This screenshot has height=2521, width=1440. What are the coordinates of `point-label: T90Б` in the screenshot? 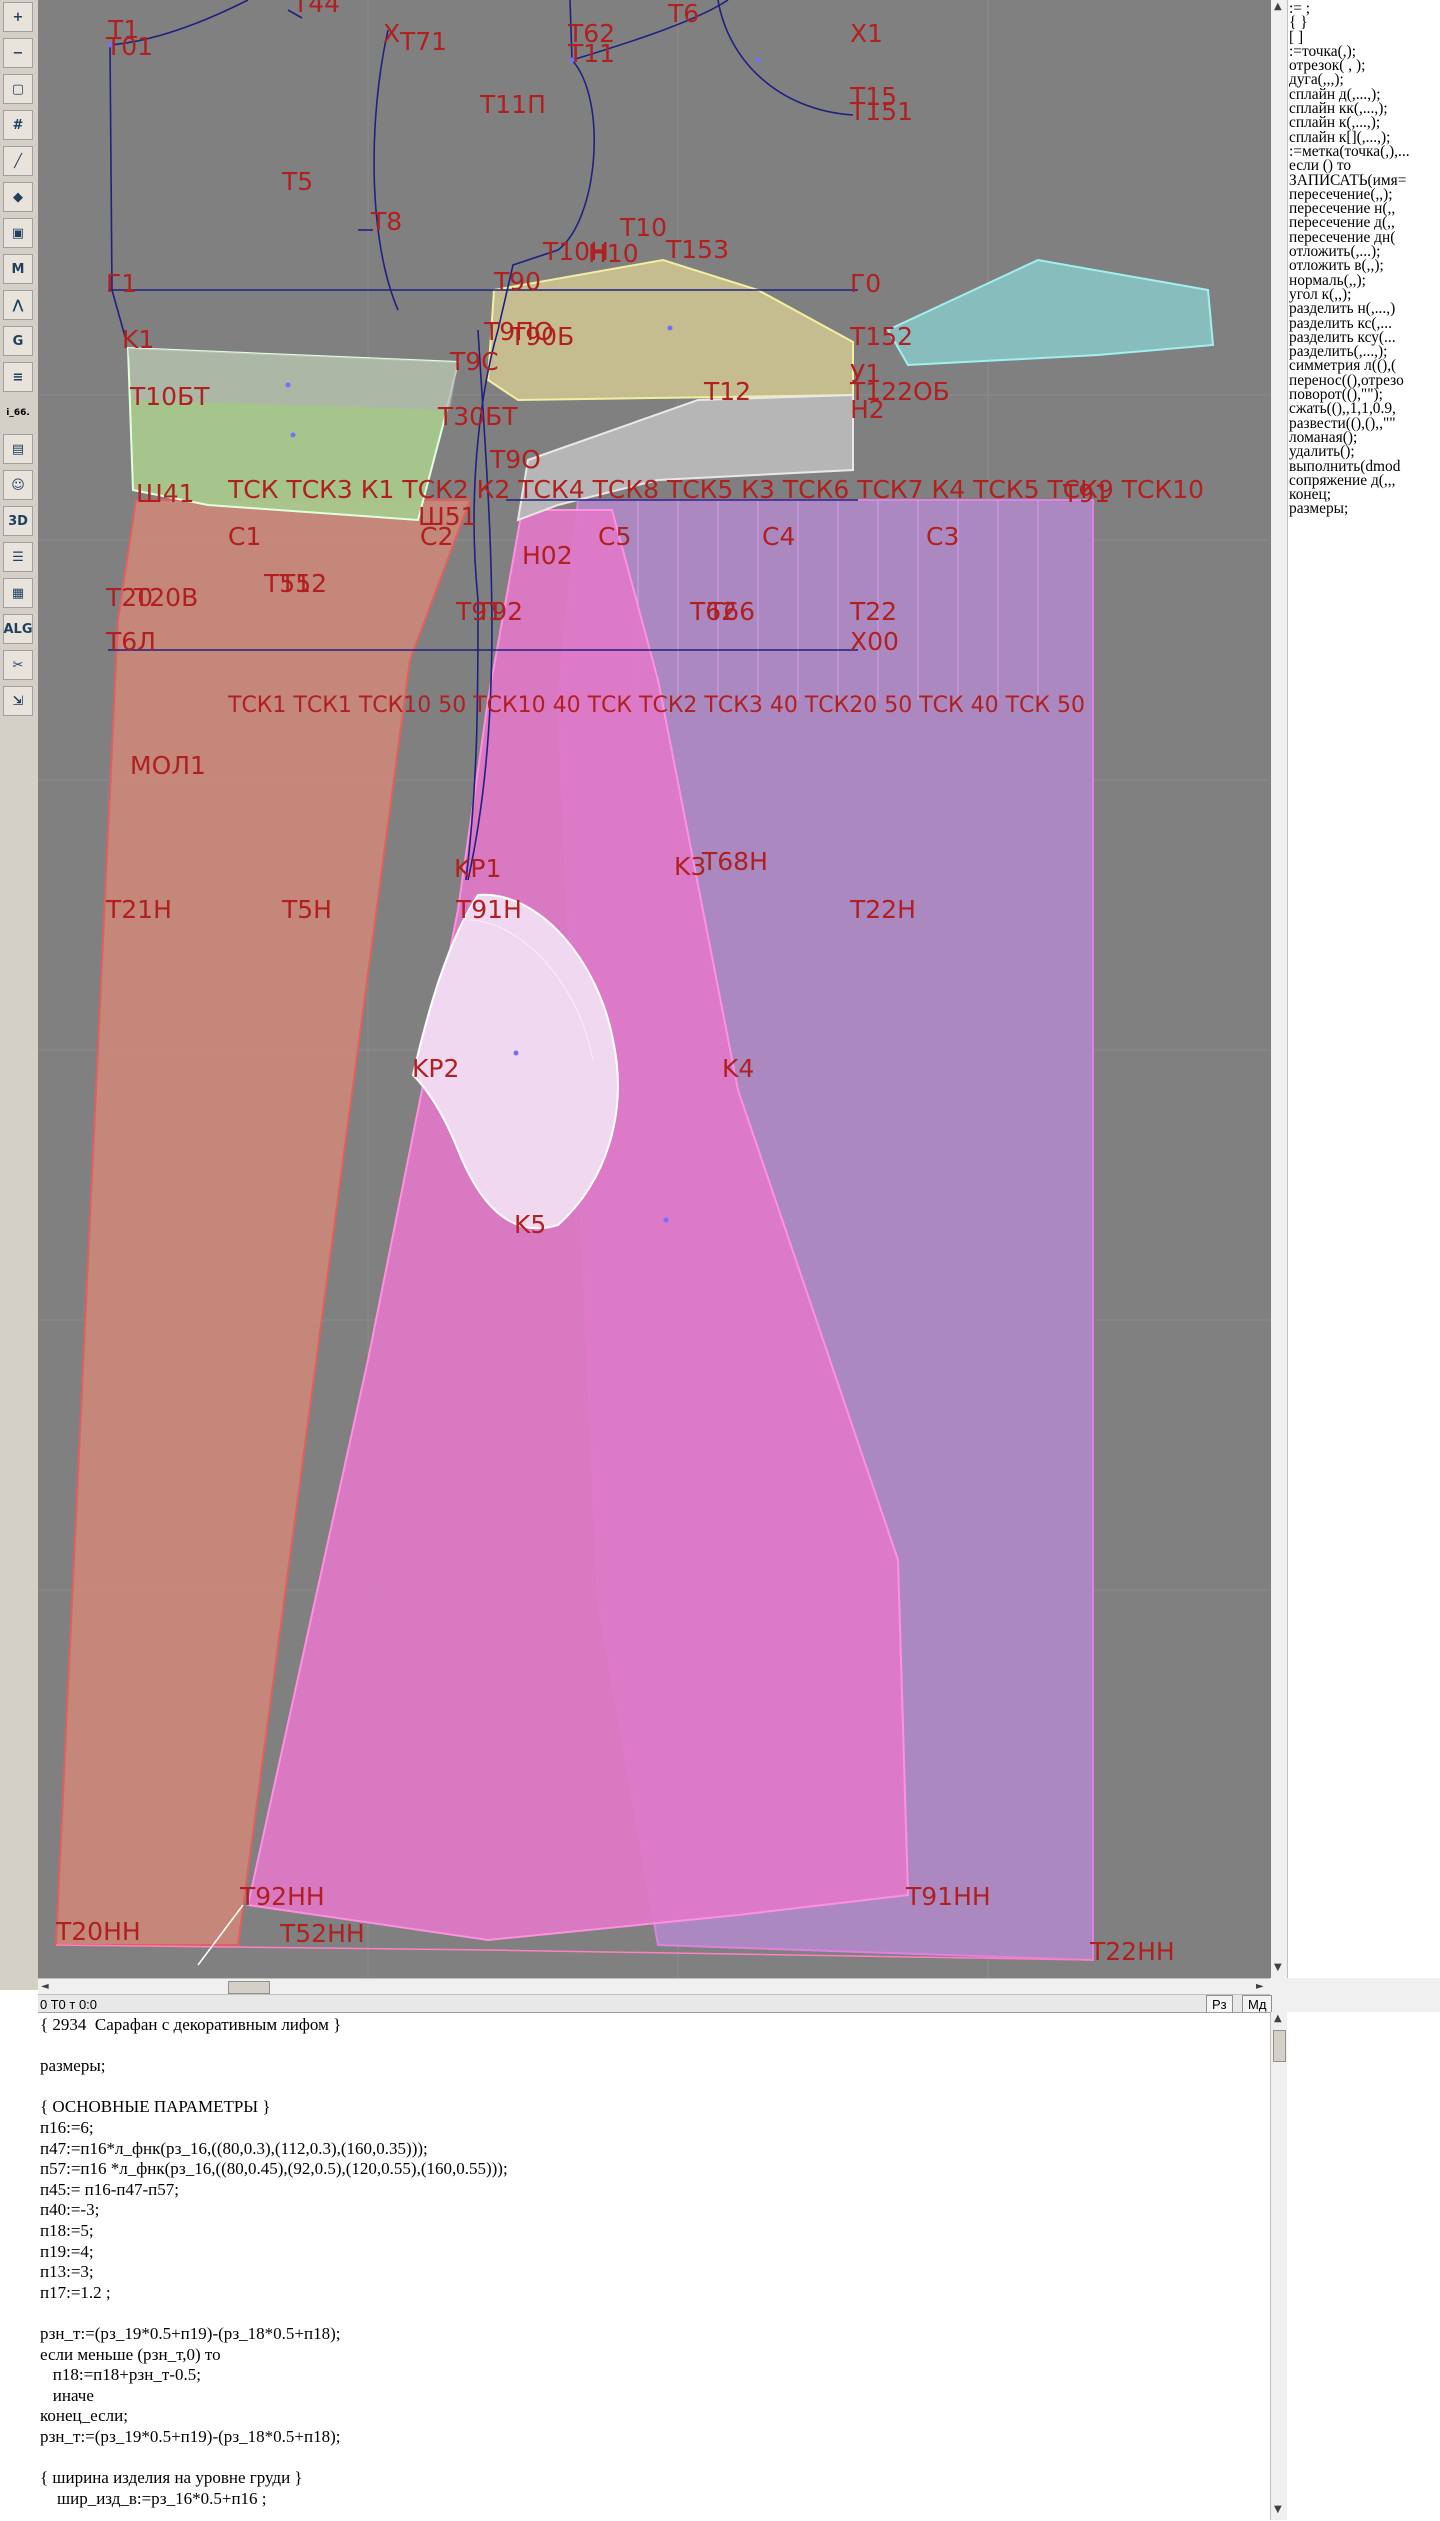 It's located at (541, 336).